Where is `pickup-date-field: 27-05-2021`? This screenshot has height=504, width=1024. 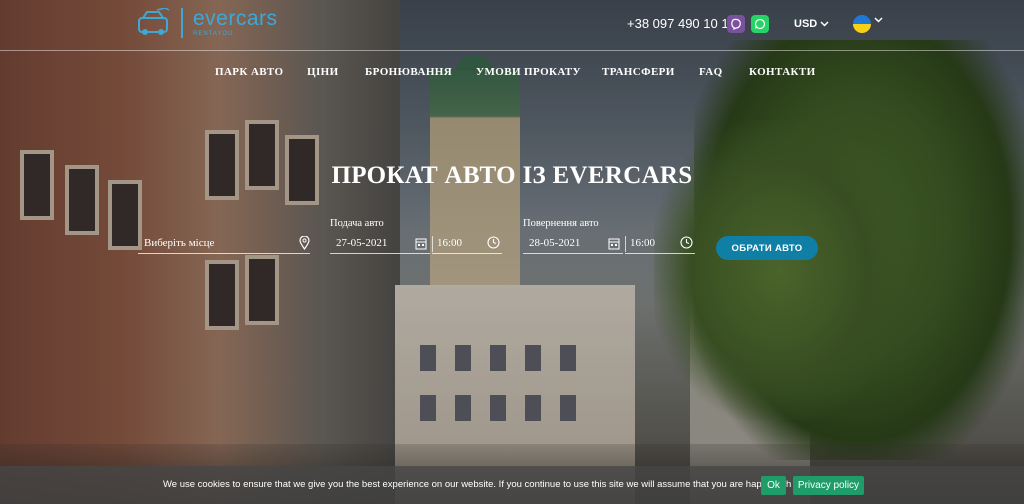 pickup-date-field: 27-05-2021 is located at coordinates (380, 245).